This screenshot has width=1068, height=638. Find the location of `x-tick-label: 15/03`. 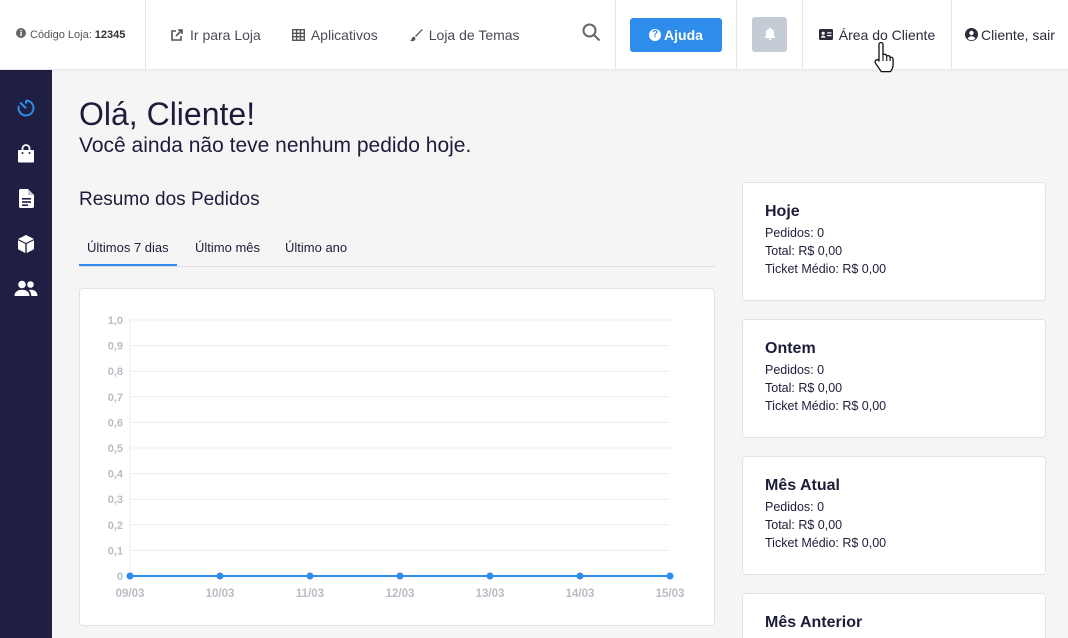

x-tick-label: 15/03 is located at coordinates (670, 594).